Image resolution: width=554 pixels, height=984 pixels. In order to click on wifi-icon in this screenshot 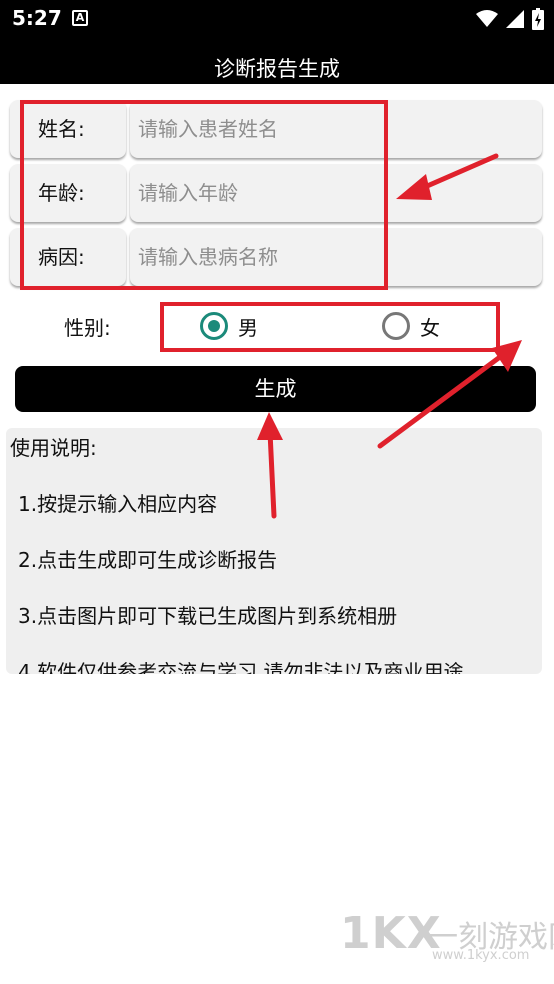, I will do `click(487, 18)`.